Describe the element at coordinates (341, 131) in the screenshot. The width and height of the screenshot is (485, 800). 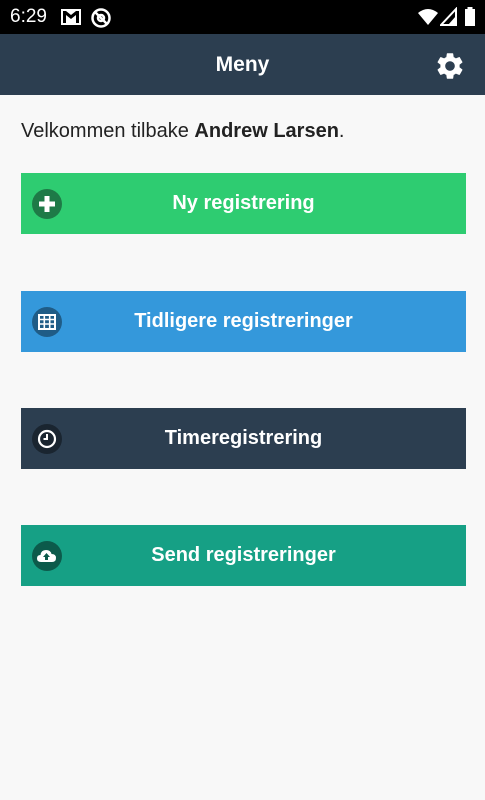
I see `welcome-suffix: .` at that location.